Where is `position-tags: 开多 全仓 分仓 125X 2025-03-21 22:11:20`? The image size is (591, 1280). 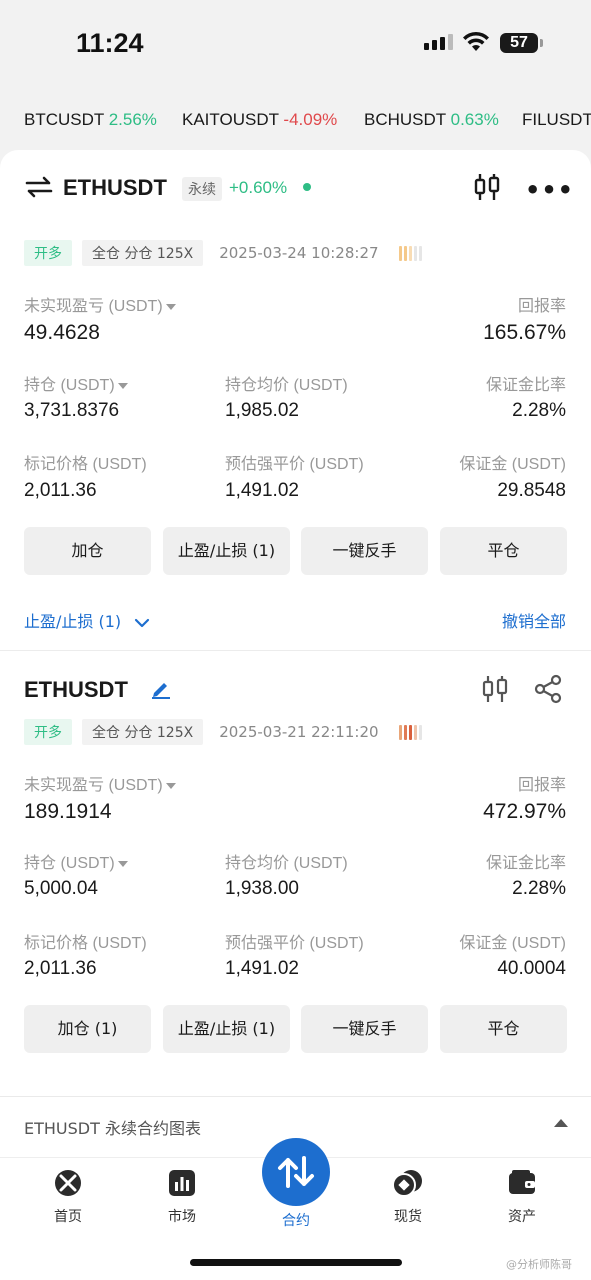
position-tags: 开多 全仓 分仓 125X 2025-03-21 22:11:20 is located at coordinates (223, 732).